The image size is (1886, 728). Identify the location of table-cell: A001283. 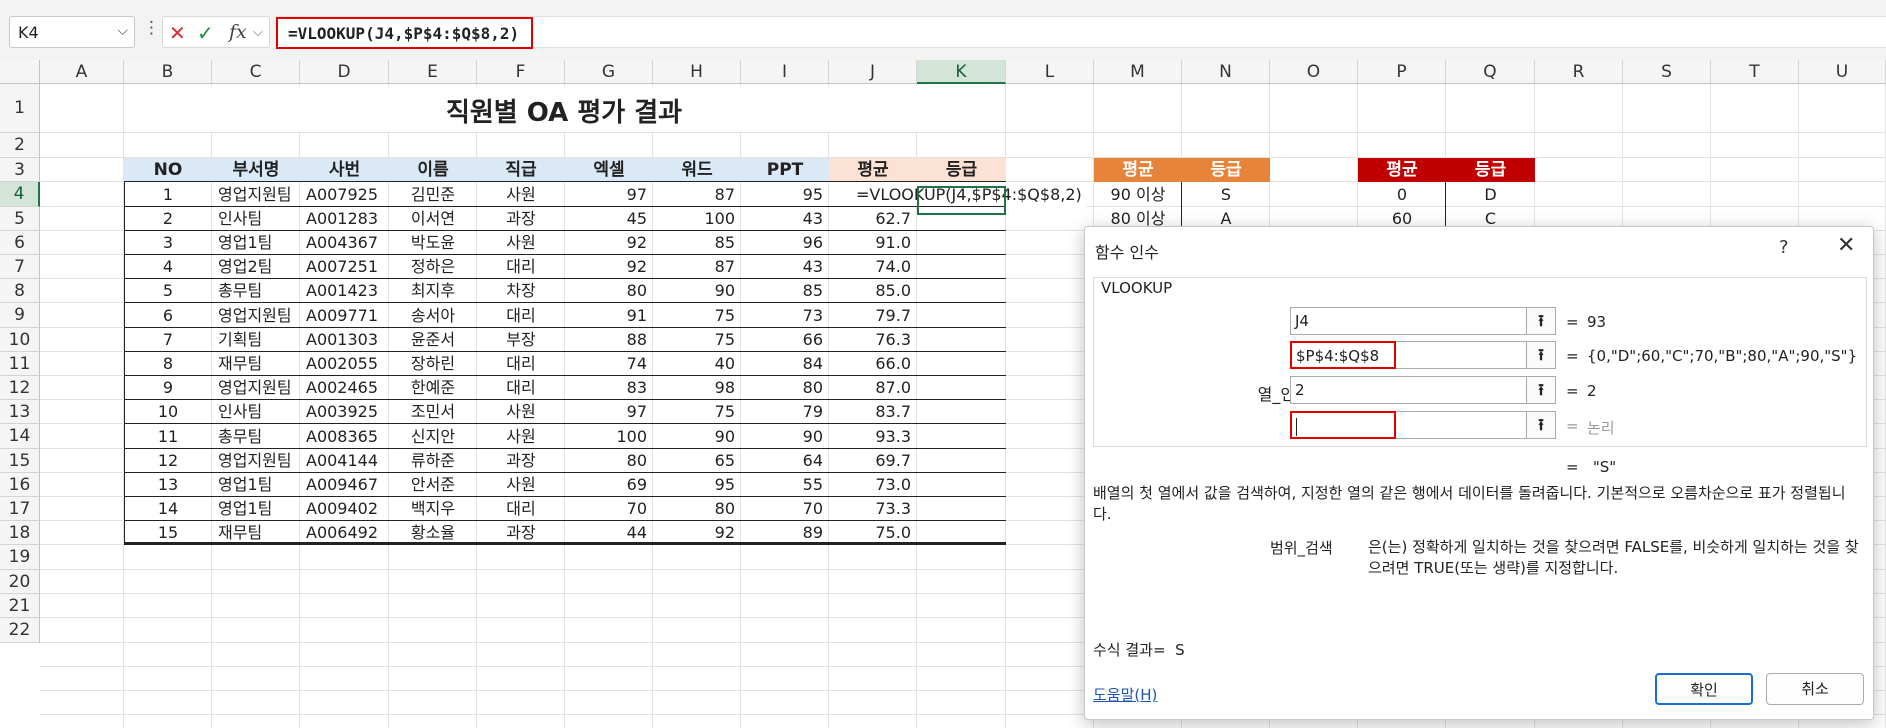
(344, 219).